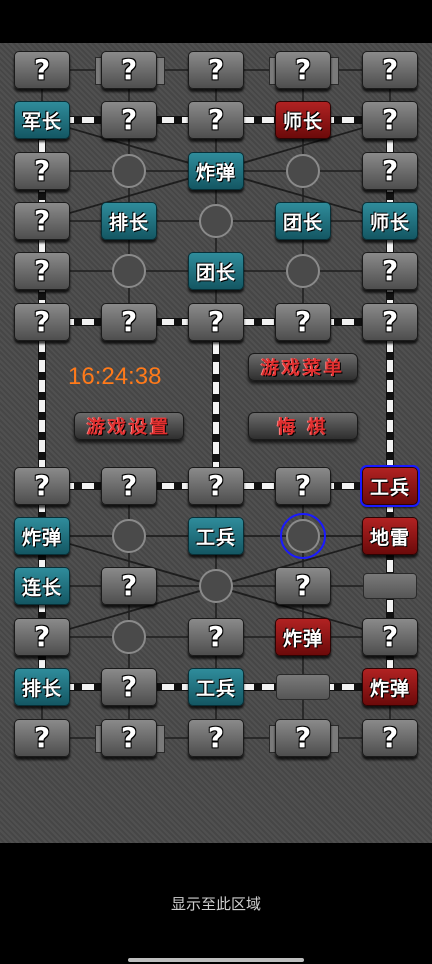  Describe the element at coordinates (115, 376) in the screenshot. I see `game-clock: 16:24:38` at that location.